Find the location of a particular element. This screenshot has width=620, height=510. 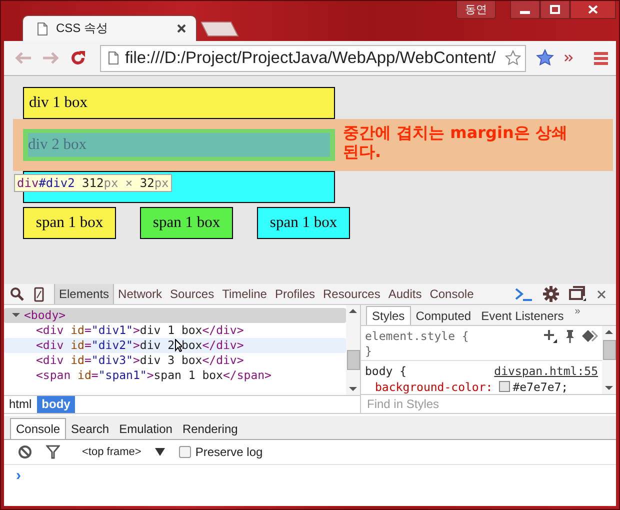

pin-icon is located at coordinates (570, 336).